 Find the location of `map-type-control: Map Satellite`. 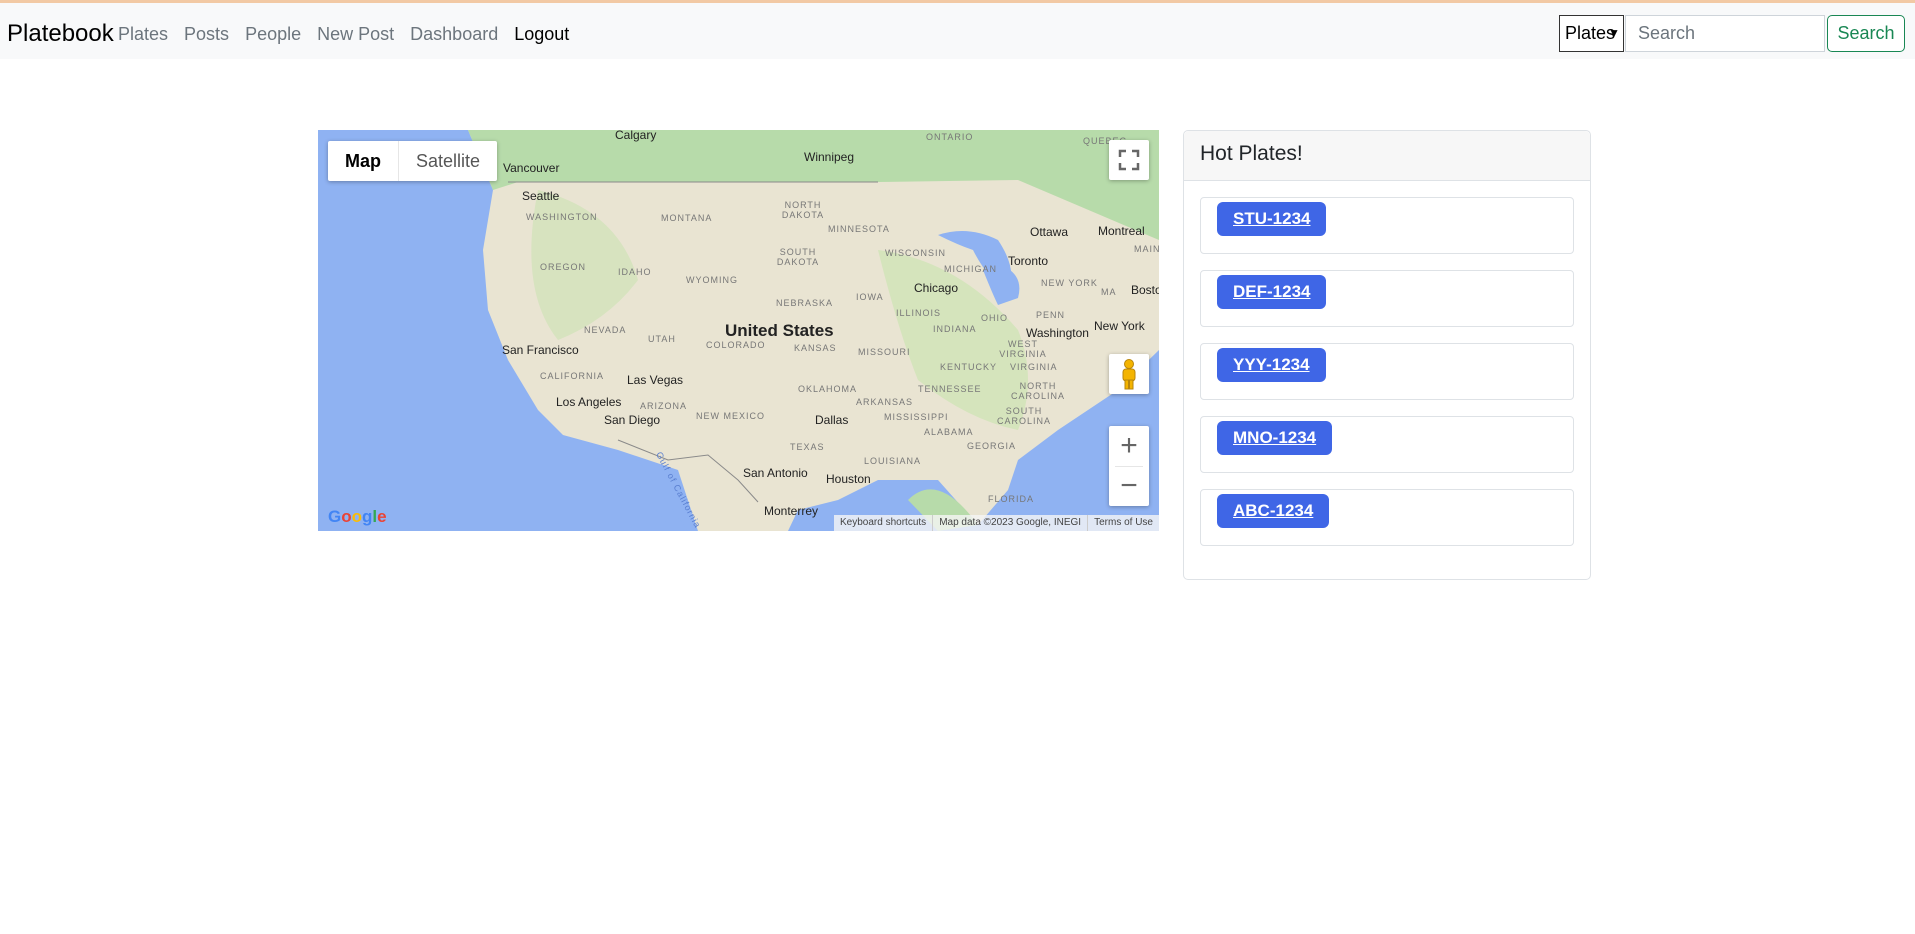

map-type-control: Map Satellite is located at coordinates (413, 161).